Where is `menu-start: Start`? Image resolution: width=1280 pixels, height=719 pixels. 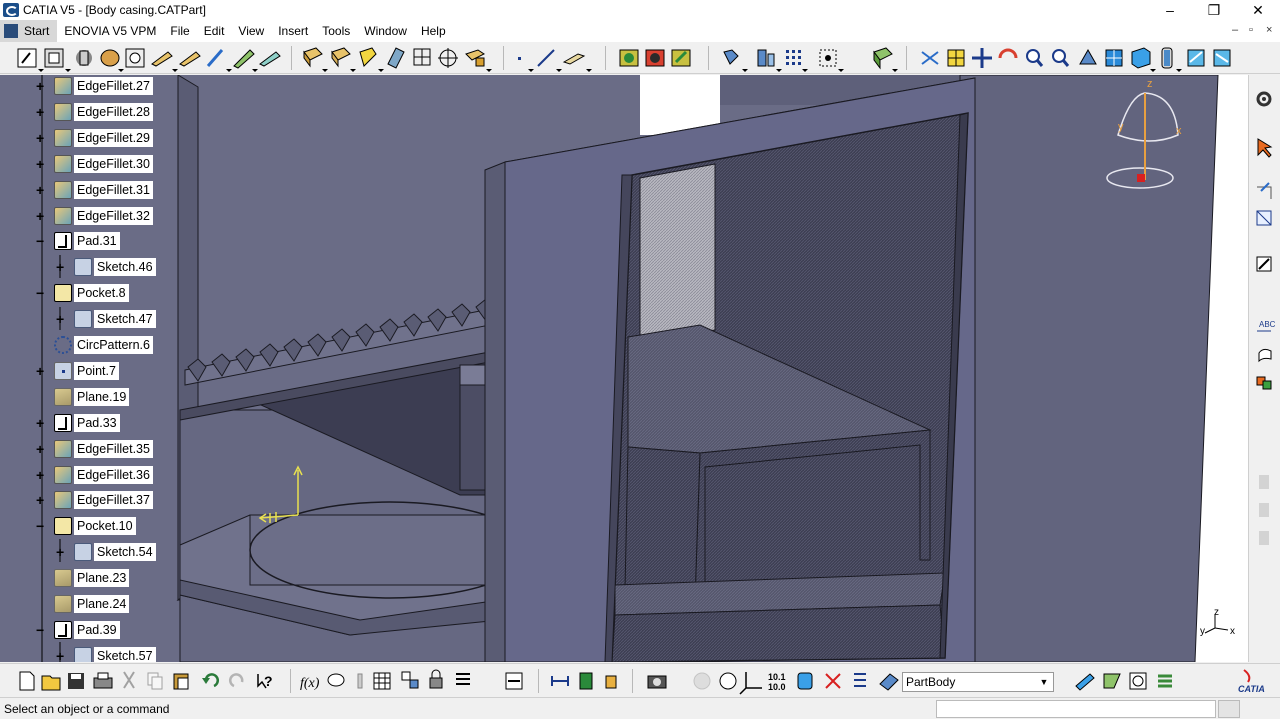 menu-start: Start is located at coordinates (29, 31).